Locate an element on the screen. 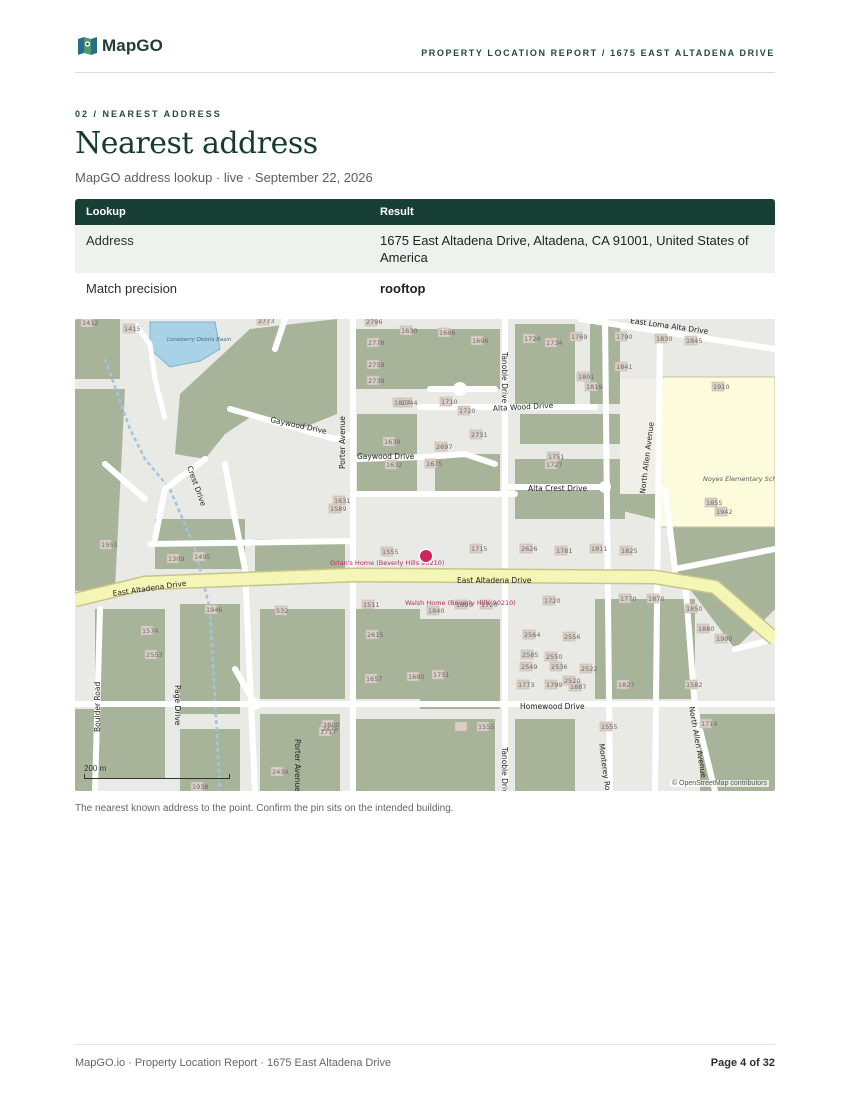 The width and height of the screenshot is (850, 1100). scale-bar is located at coordinates (157, 776).